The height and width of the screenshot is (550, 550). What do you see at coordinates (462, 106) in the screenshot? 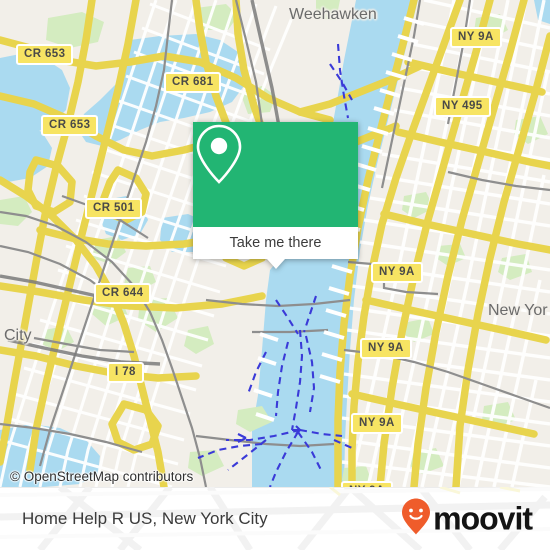
I see `road-shield: NY 495` at bounding box center [462, 106].